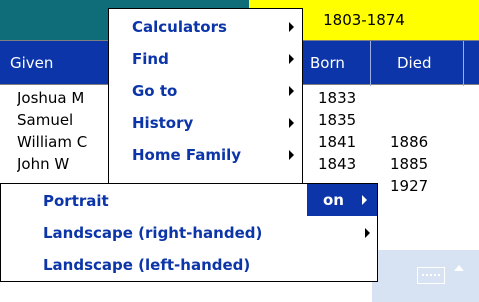 The height and width of the screenshot is (302, 479). What do you see at coordinates (327, 63) in the screenshot?
I see `column-born: Born` at bounding box center [327, 63].